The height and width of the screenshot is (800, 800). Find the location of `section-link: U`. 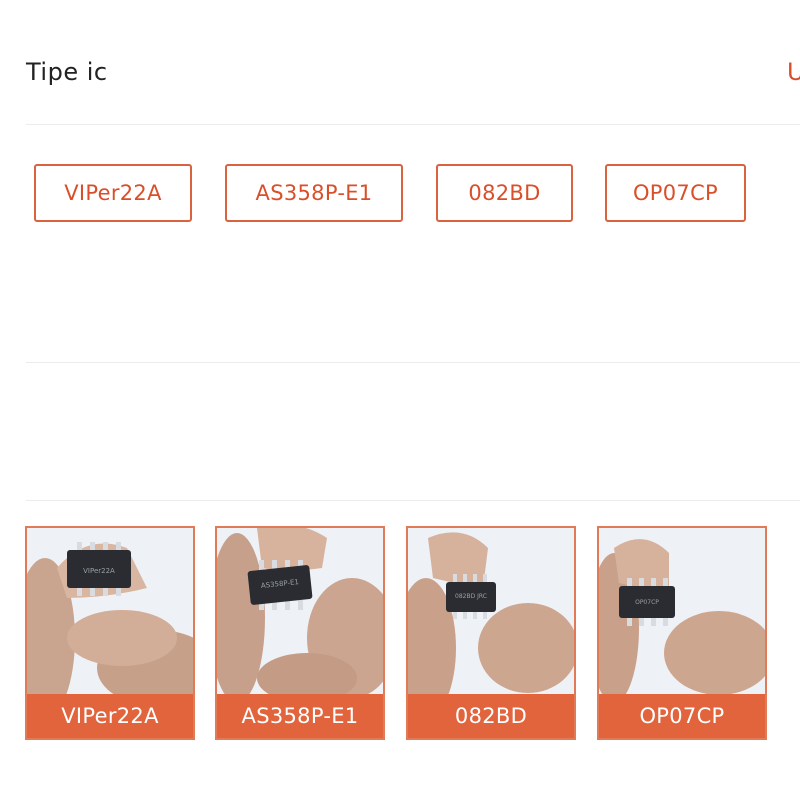

section-link: U is located at coordinates (793, 72).